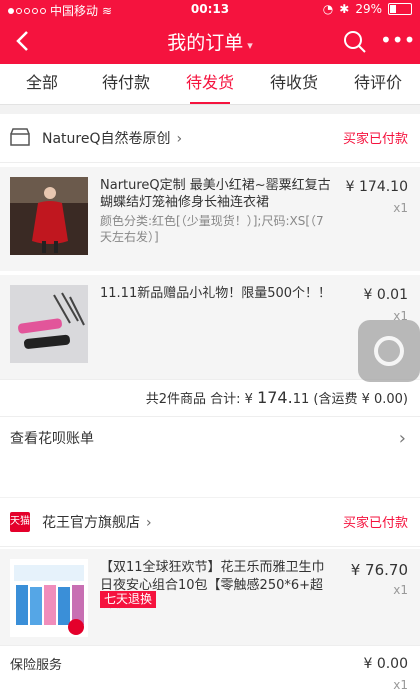  Describe the element at coordinates (378, 84) in the screenshot. I see `tab-pending-review: 待评价` at that location.